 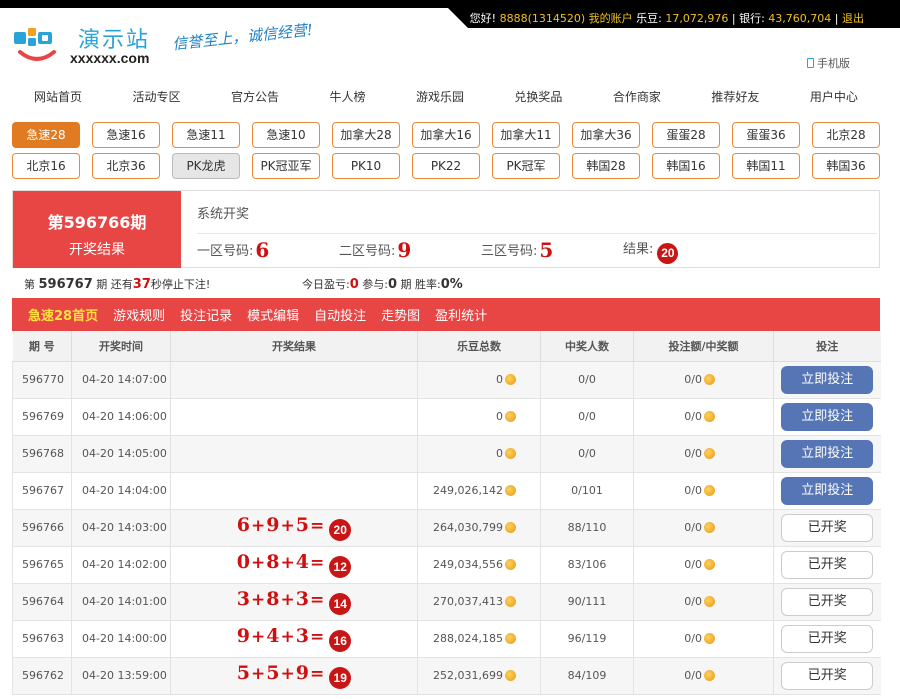 What do you see at coordinates (156, 96) in the screenshot?
I see `nav-activity: 活动专区` at bounding box center [156, 96].